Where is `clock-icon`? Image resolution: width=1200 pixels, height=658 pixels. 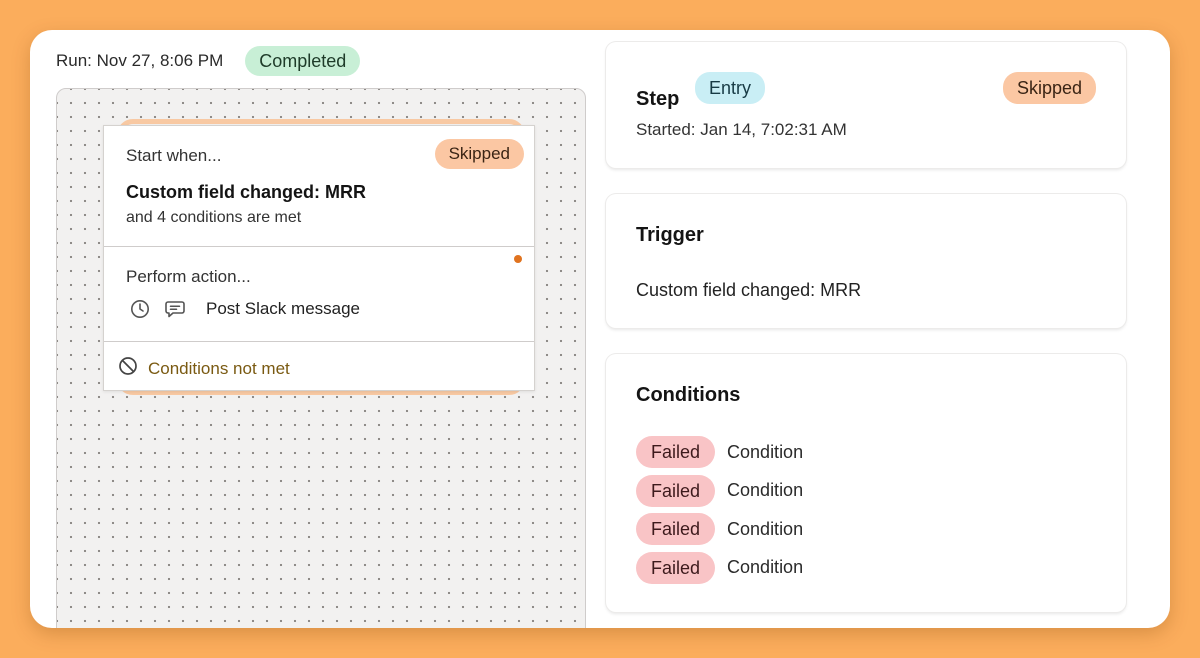
clock-icon is located at coordinates (140, 309).